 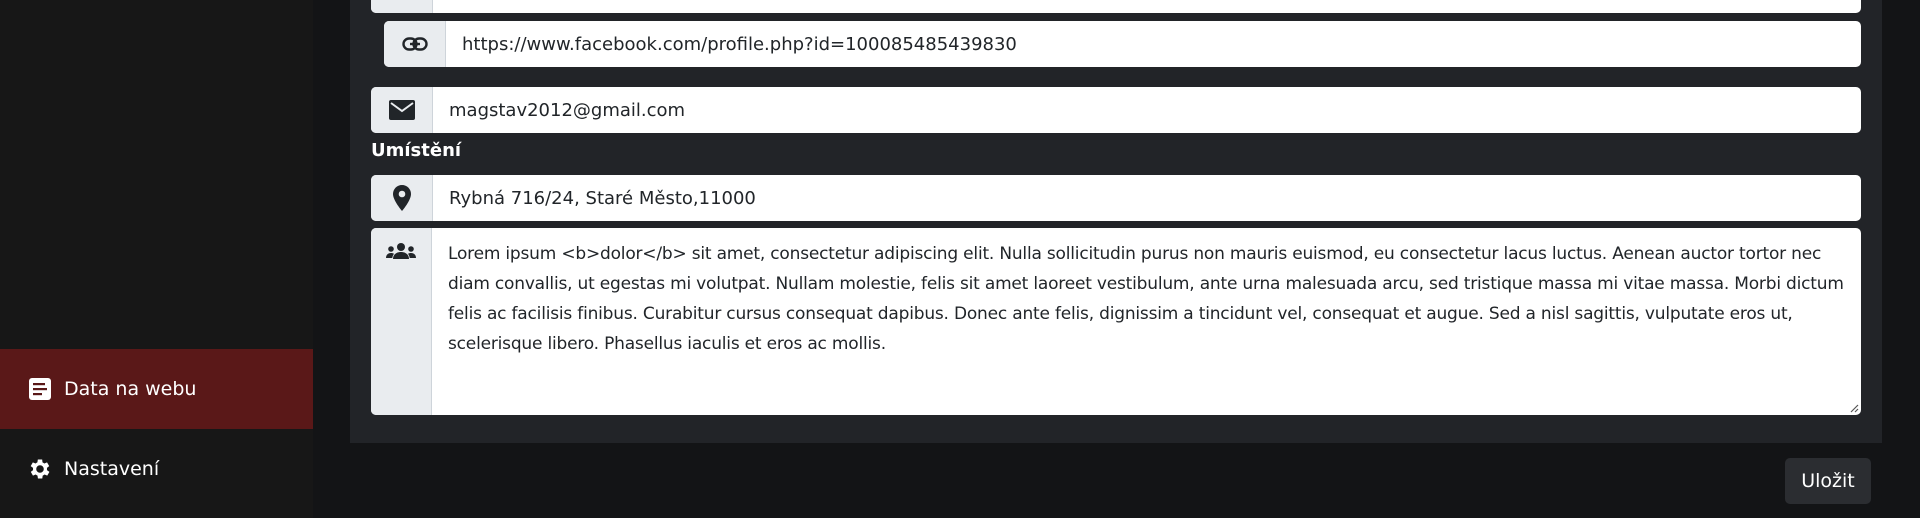 I want to click on sidebar-item-label: Data na webu, so click(x=130, y=389).